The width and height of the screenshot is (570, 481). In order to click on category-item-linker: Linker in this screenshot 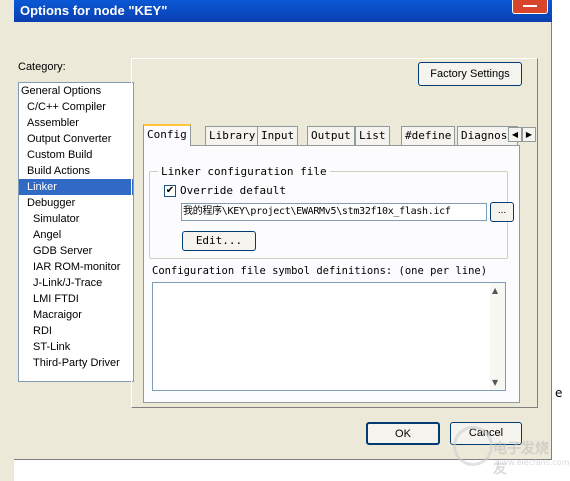, I will do `click(76, 187)`.